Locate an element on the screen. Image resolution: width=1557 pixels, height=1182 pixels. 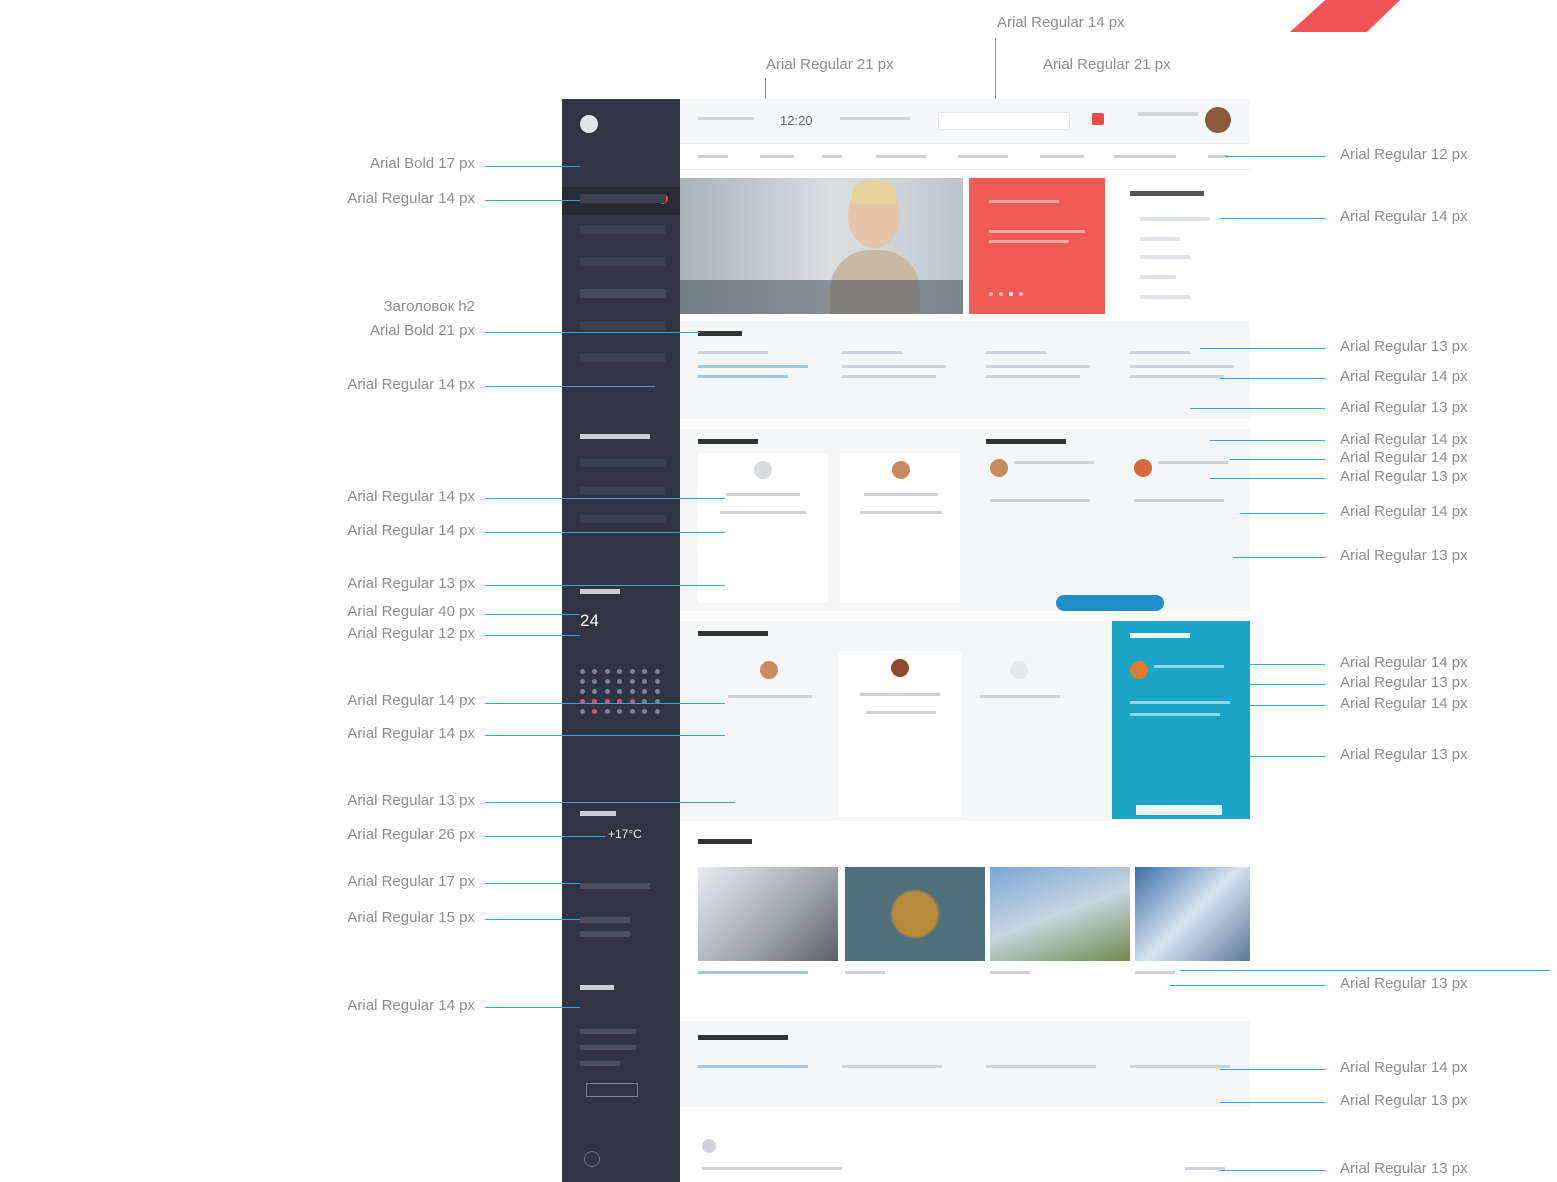
weather-temperature: +17°C is located at coordinates (625, 834).